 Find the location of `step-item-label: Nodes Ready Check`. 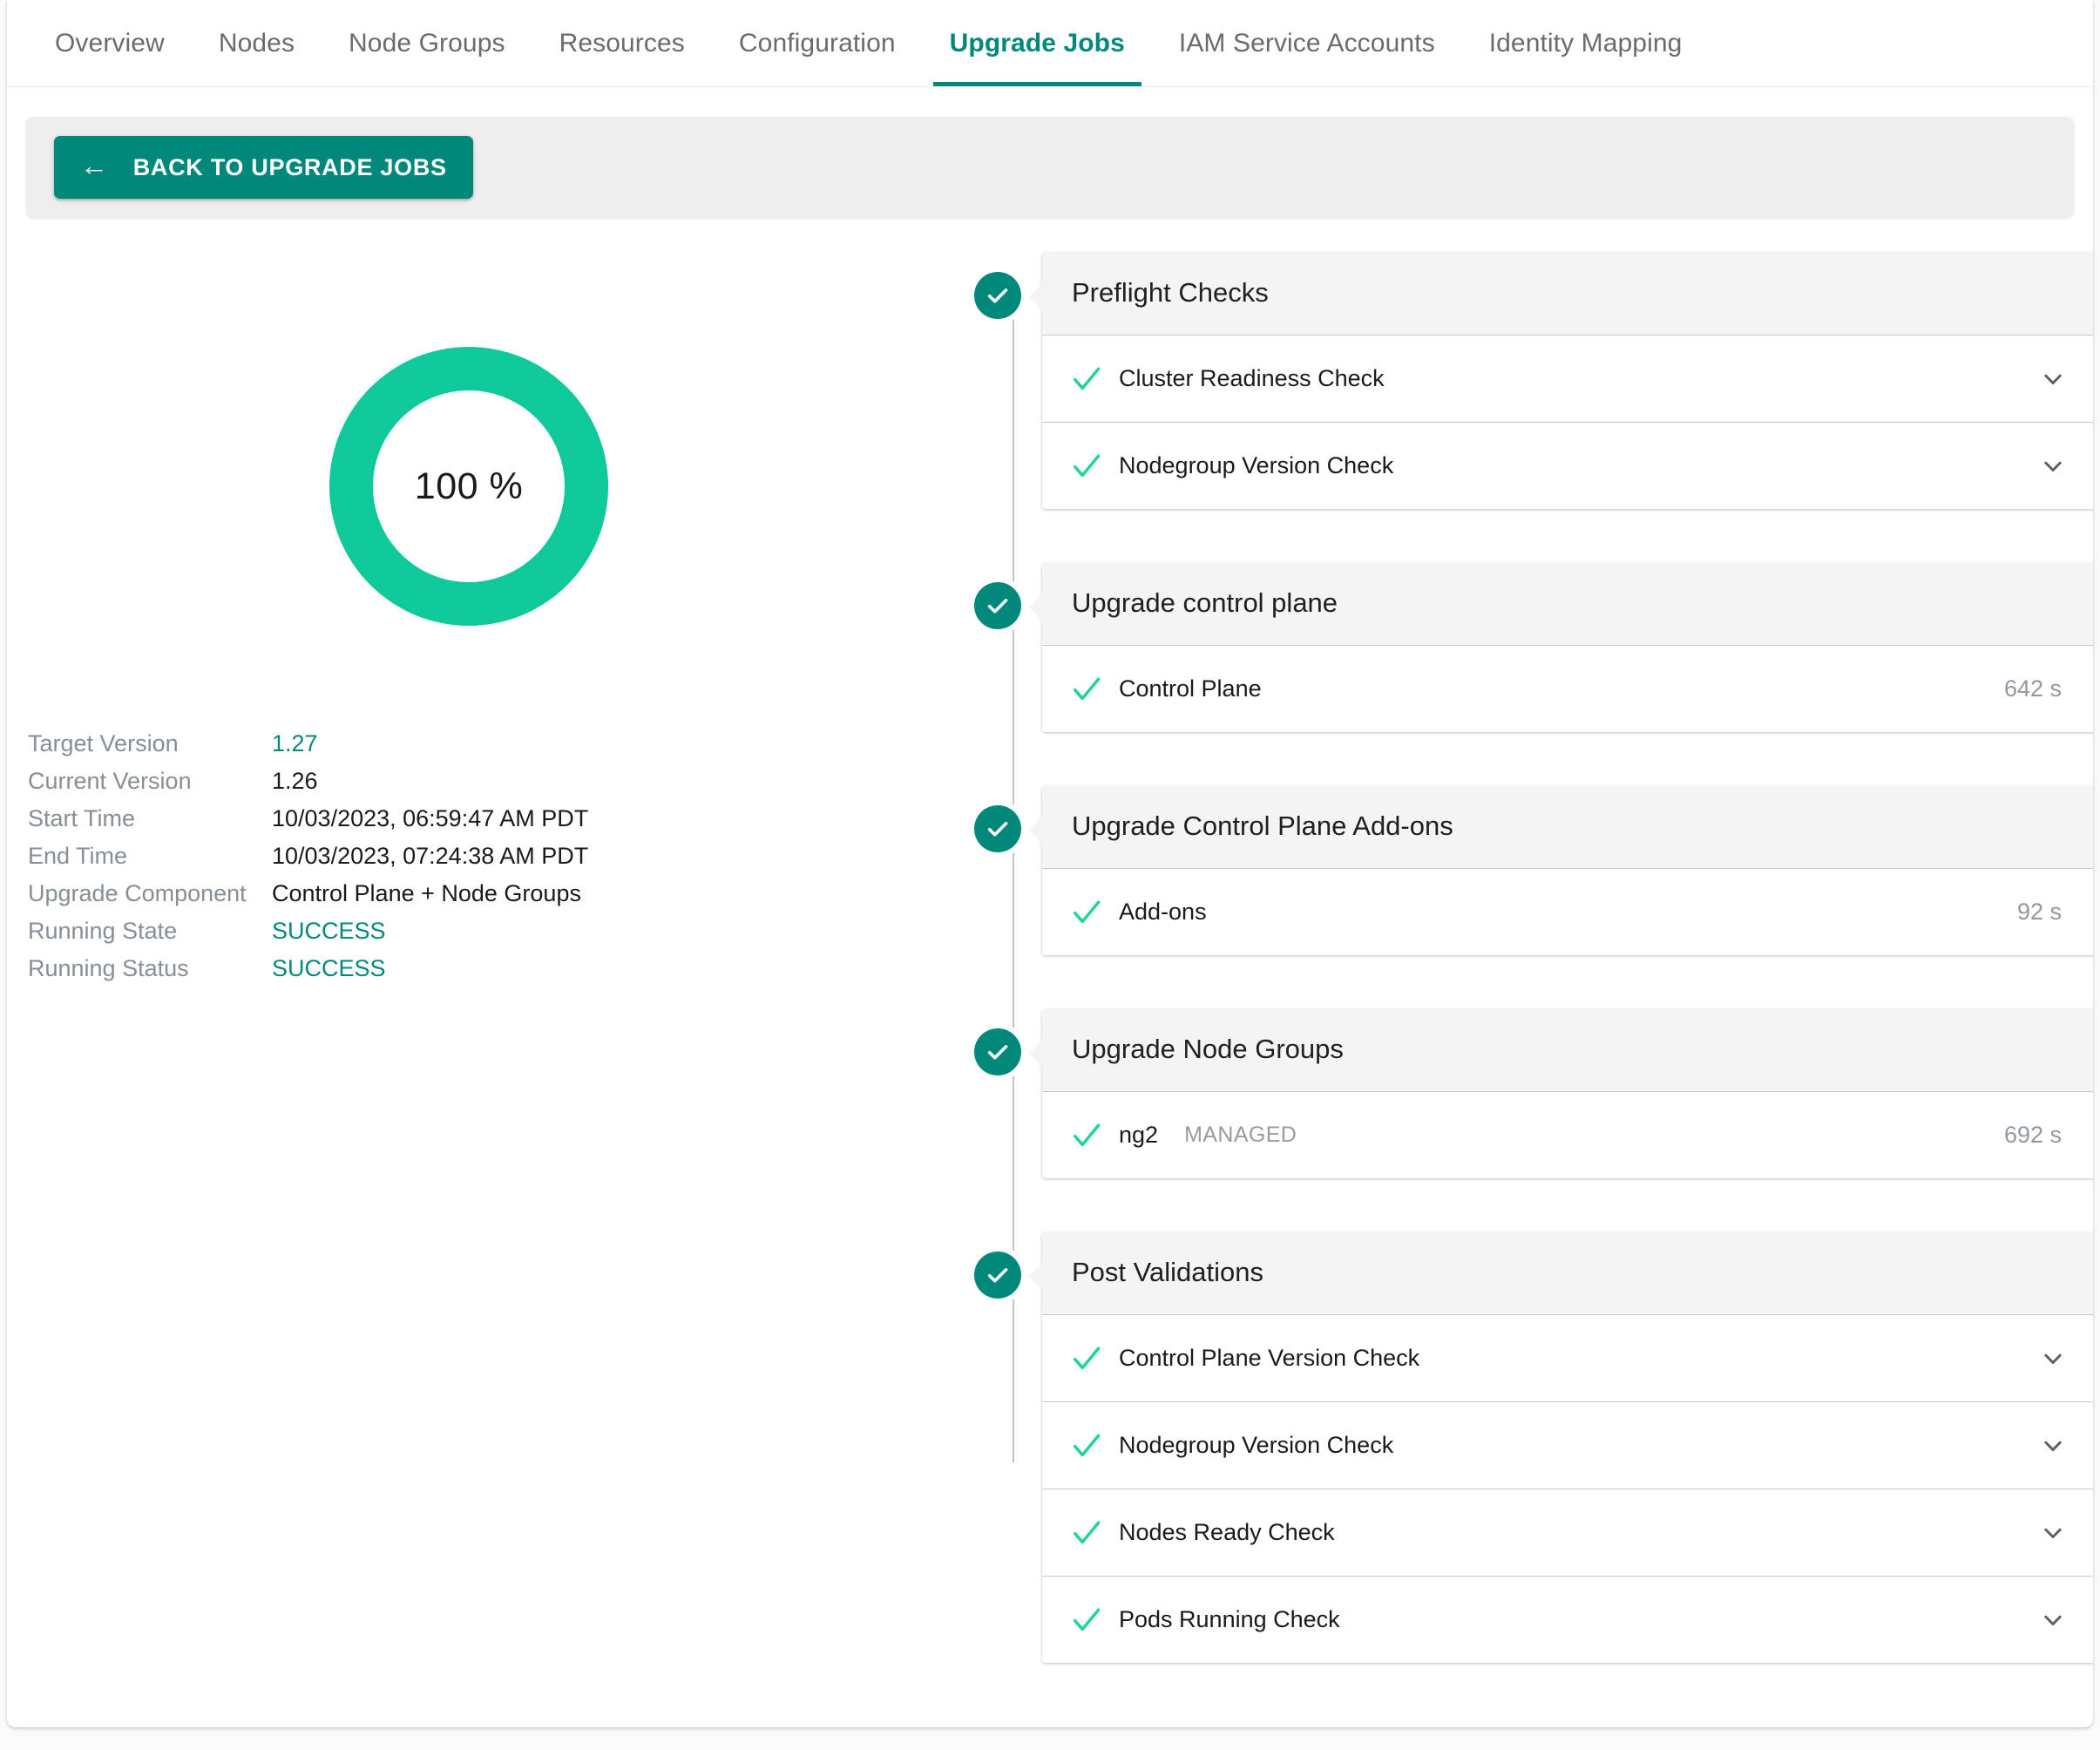

step-item-label: Nodes Ready Check is located at coordinates (1227, 1532).